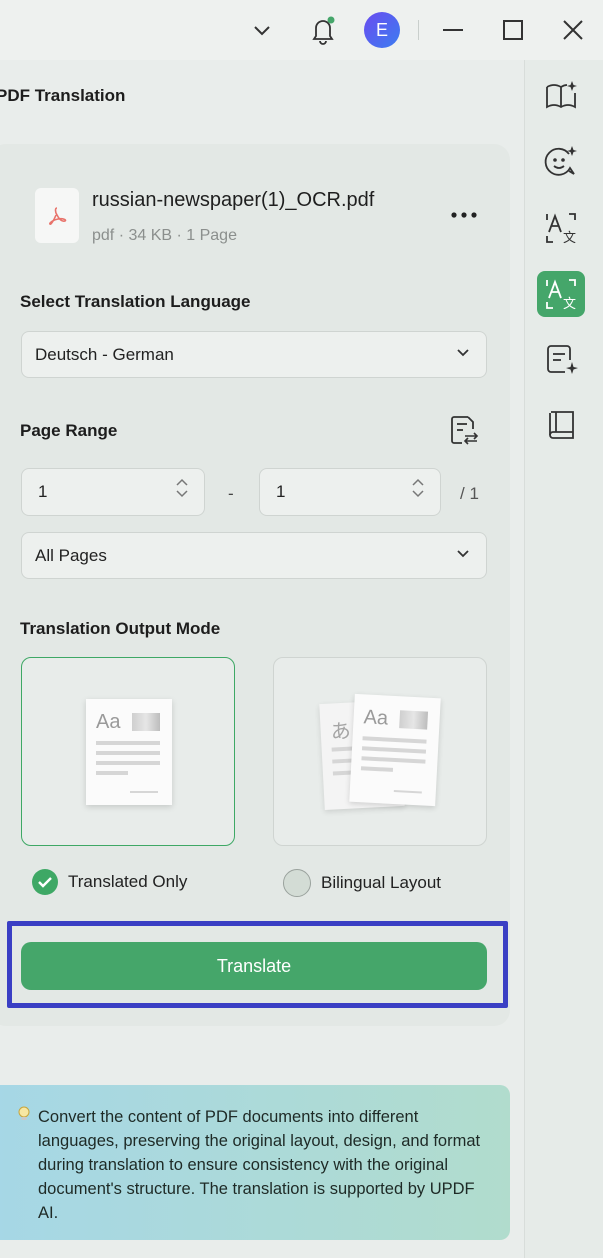 Image resolution: width=603 pixels, height=1258 pixels. What do you see at coordinates (561, 360) in the screenshot?
I see `summarize-icon` at bounding box center [561, 360].